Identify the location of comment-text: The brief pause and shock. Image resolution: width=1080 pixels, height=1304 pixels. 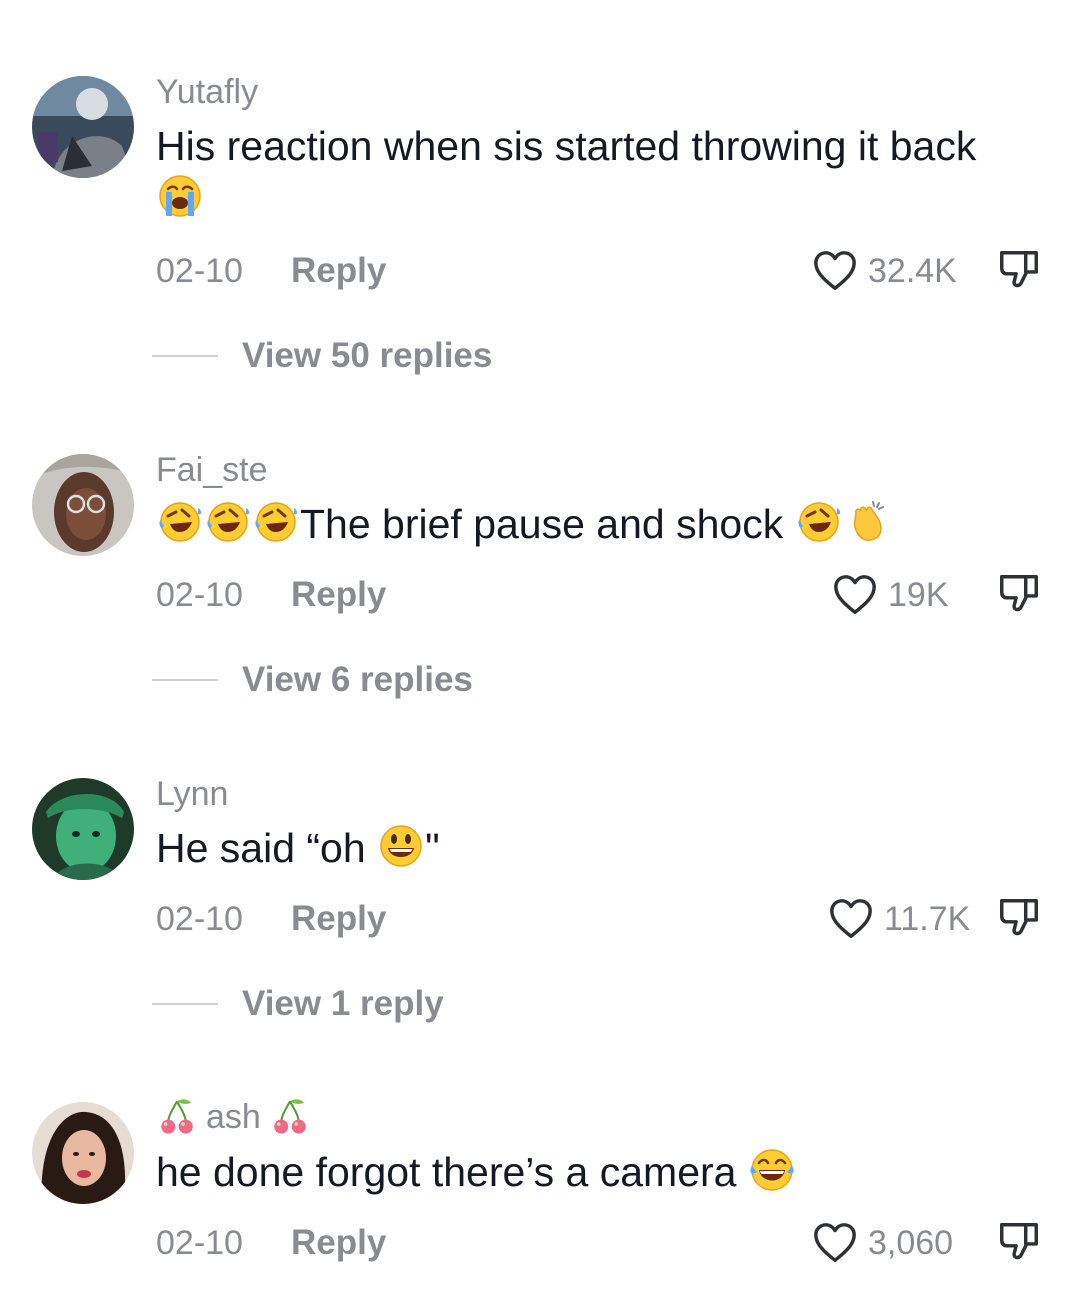
(601, 524).